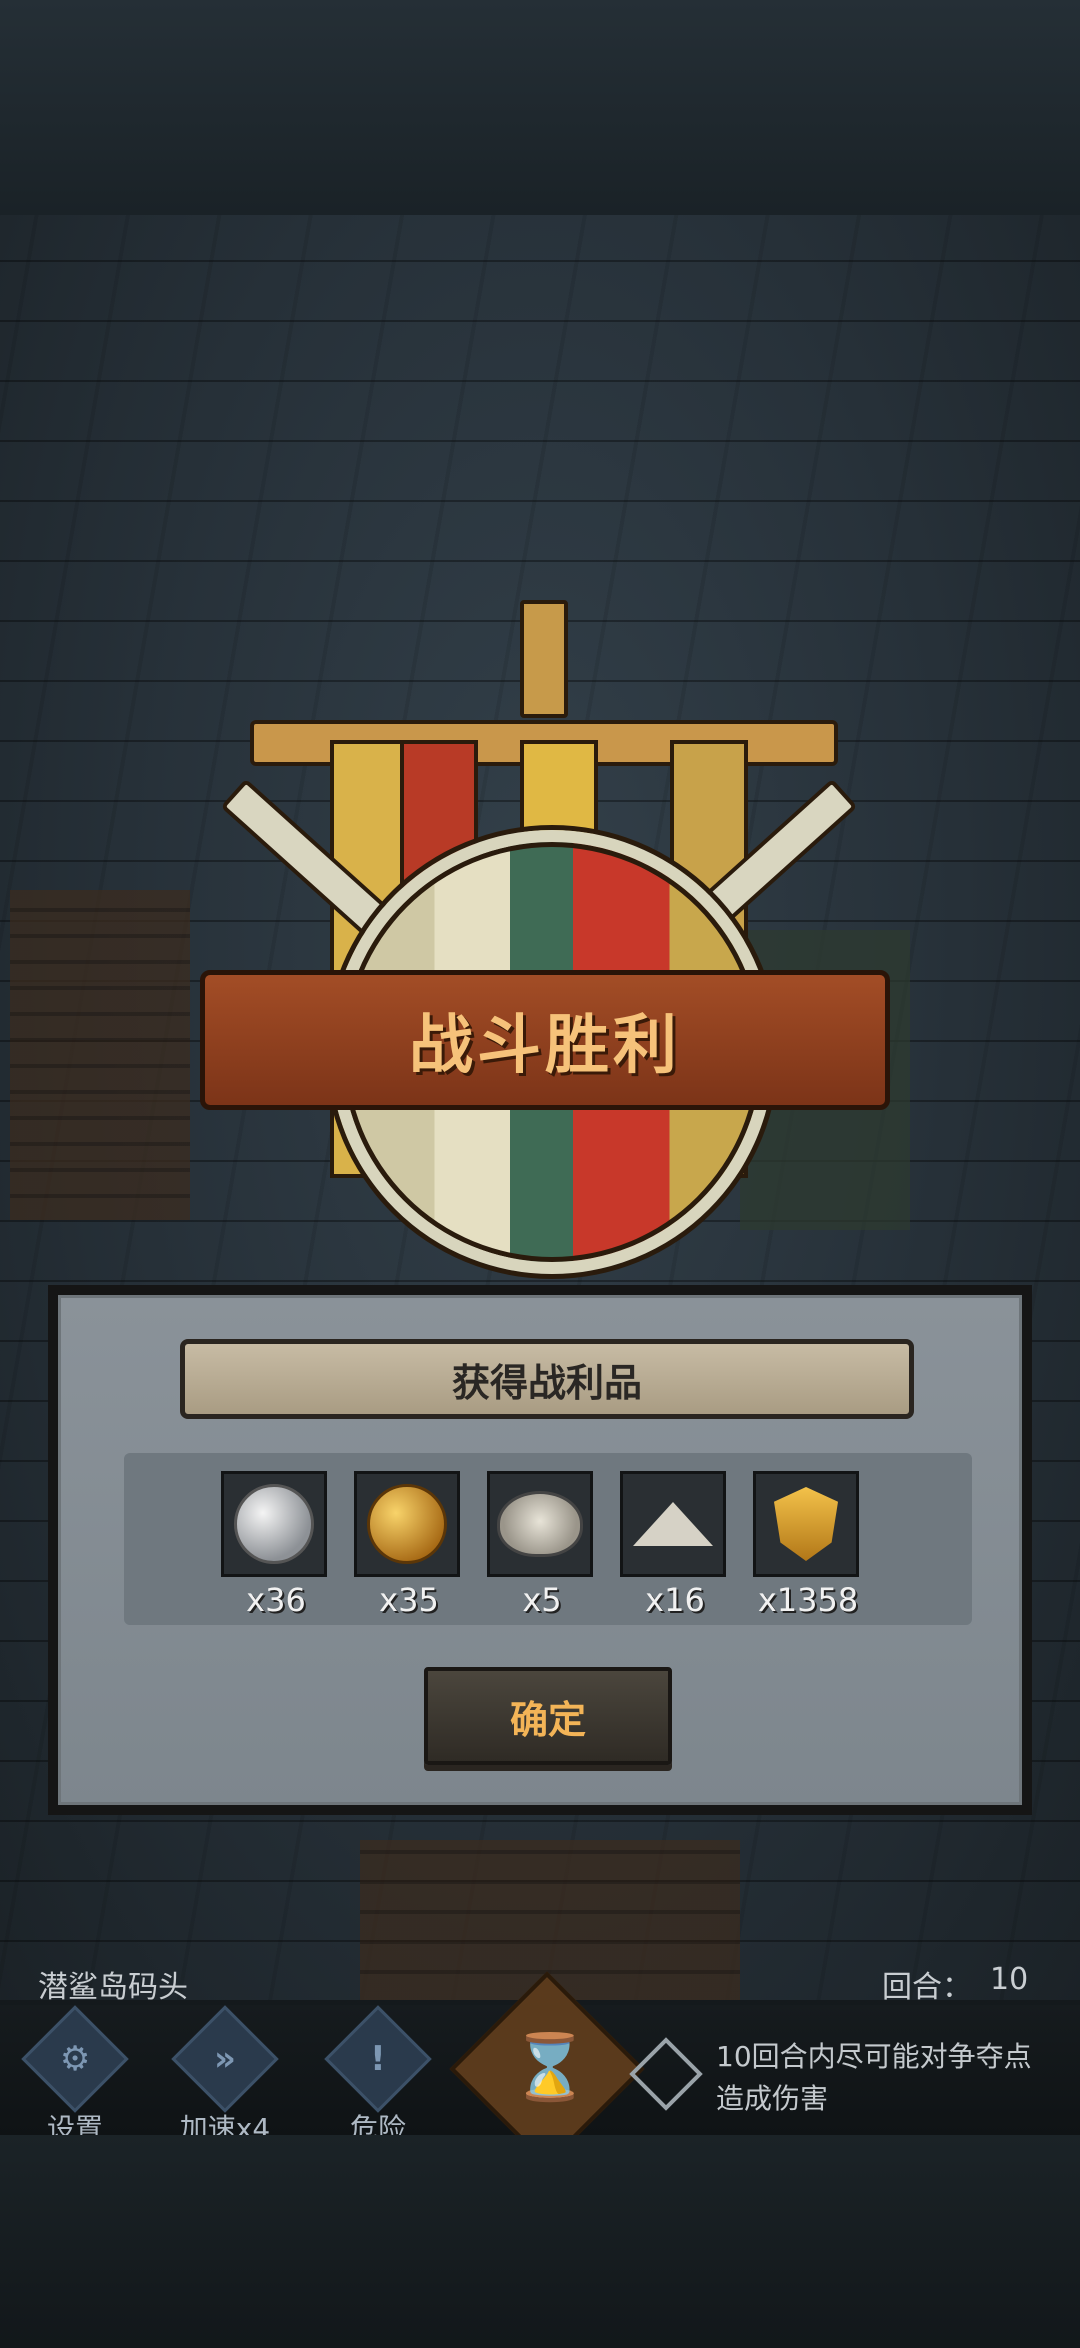 This screenshot has width=1080, height=2348. I want to click on exclamation-icon: !, so click(378, 2059).